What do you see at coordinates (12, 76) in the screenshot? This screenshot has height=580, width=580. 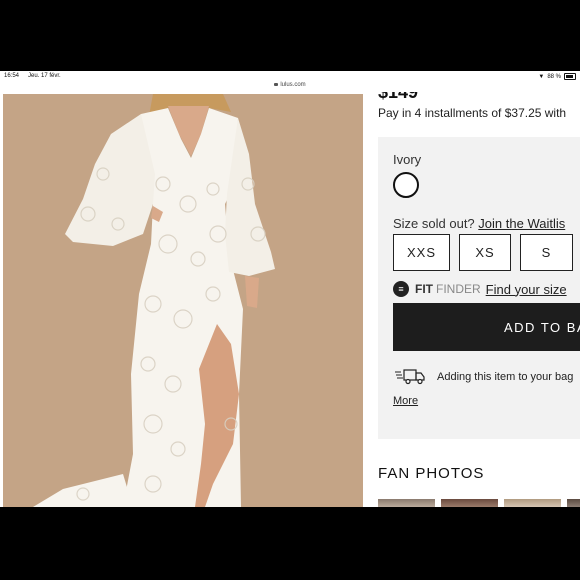 I see `status-time: 16:54` at bounding box center [12, 76].